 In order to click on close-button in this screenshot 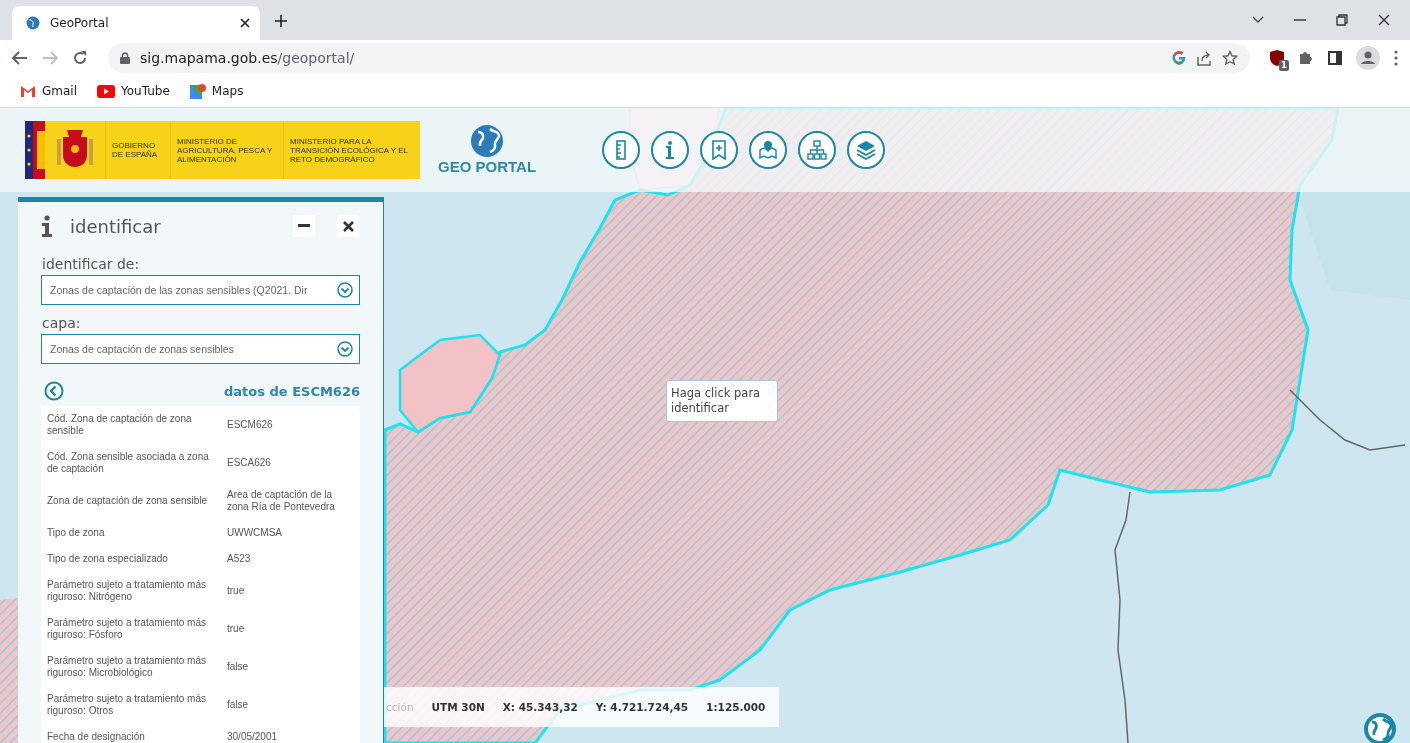, I will do `click(348, 226)`.